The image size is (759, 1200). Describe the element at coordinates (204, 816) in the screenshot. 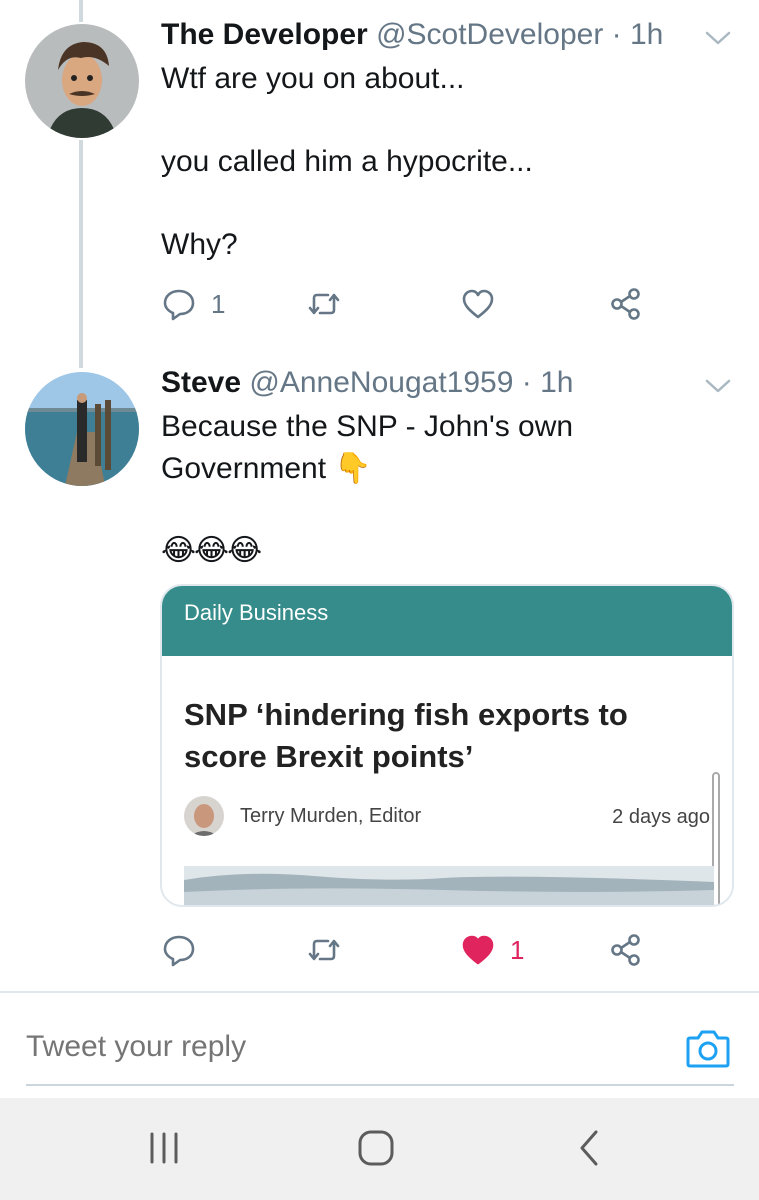

I see `author-avatar` at that location.